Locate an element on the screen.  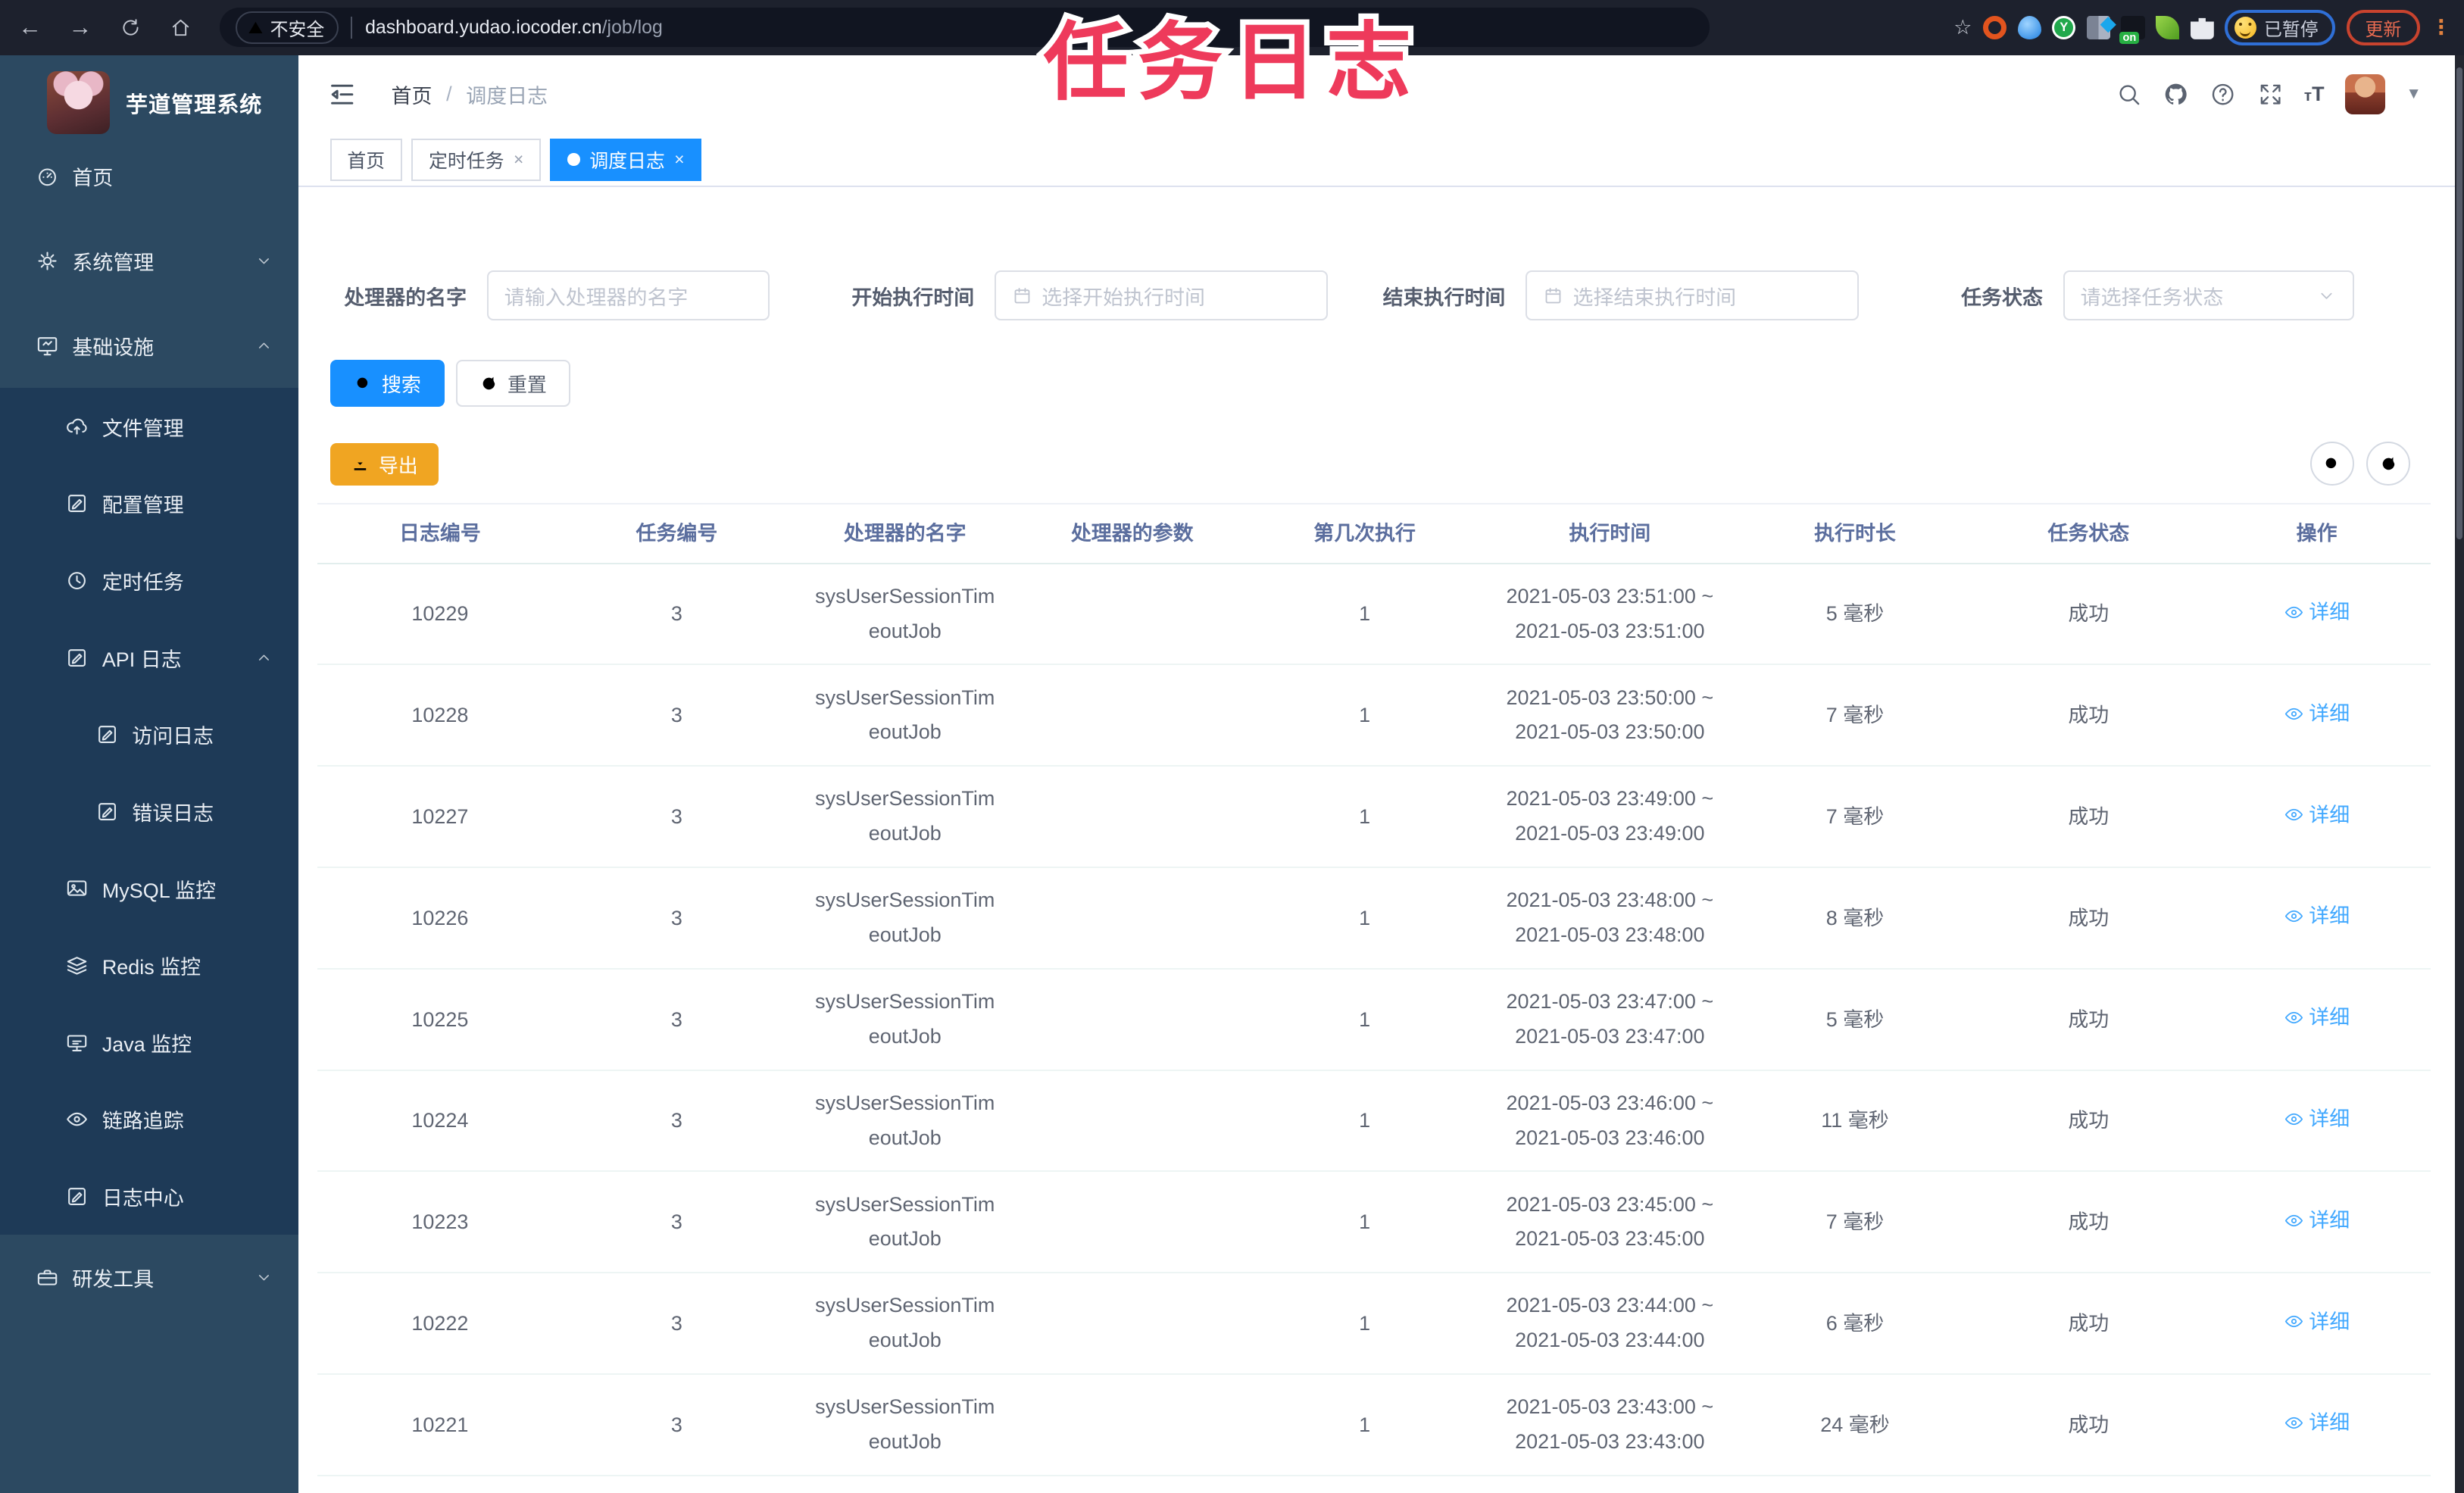
active-tab-dot is located at coordinates (573, 159).